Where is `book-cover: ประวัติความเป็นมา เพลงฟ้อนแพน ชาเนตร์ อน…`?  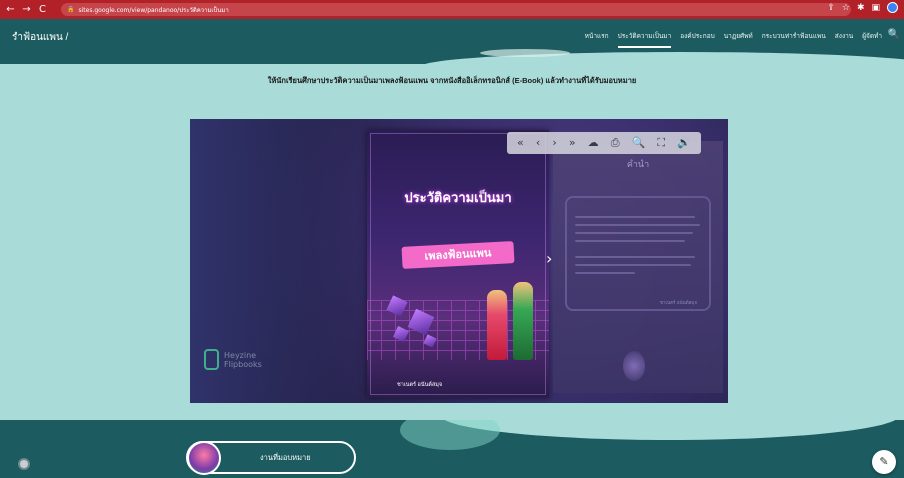
book-cover: ประวัติความเป็นมา เพลงฟ้อนแพน ชาเนตร์ อน… is located at coordinates (458, 264).